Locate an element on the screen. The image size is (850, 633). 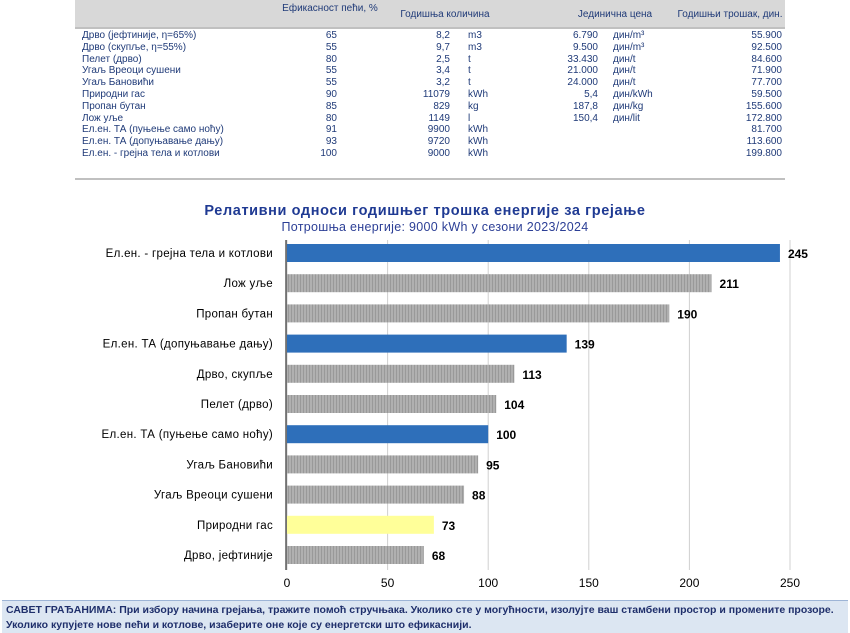
cell-cost: 71.900 is located at coordinates (766, 71).